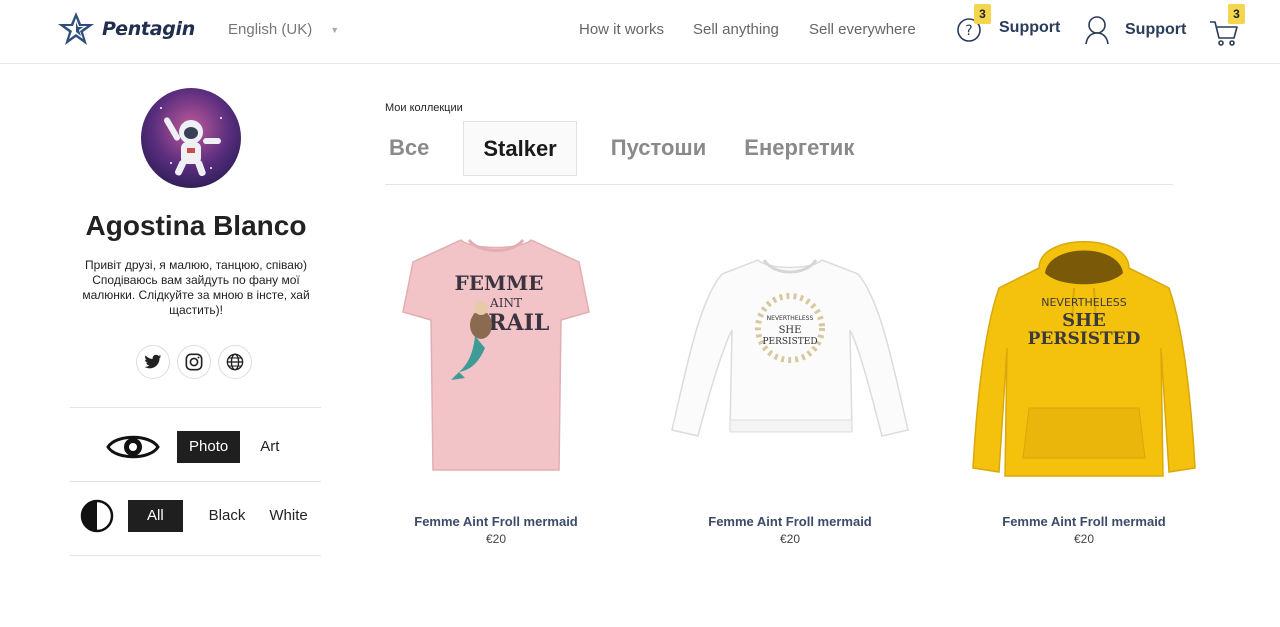 This screenshot has width=1280, height=627. Describe the element at coordinates (409, 148) in the screenshot. I see `tab-all: Все` at that location.